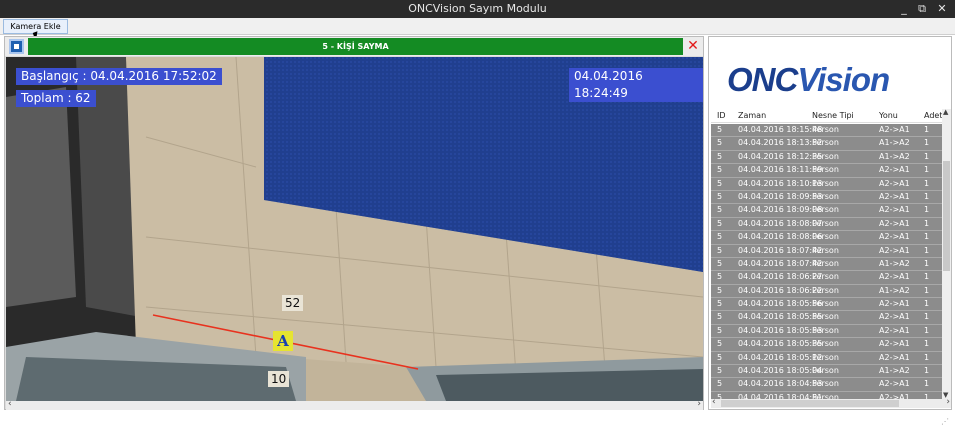 The width and height of the screenshot is (955, 429). What do you see at coordinates (894, 143) in the screenshot?
I see `cell-direction: A1->A2` at bounding box center [894, 143].